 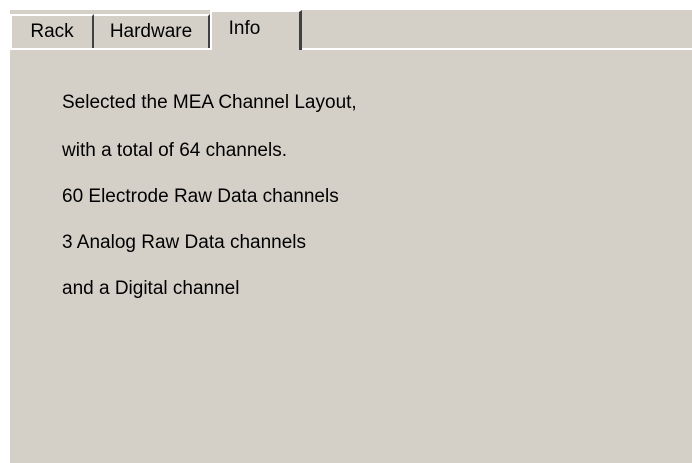 I want to click on info-line-layout: Selected the MEA Channel Layout,, so click(x=209, y=102).